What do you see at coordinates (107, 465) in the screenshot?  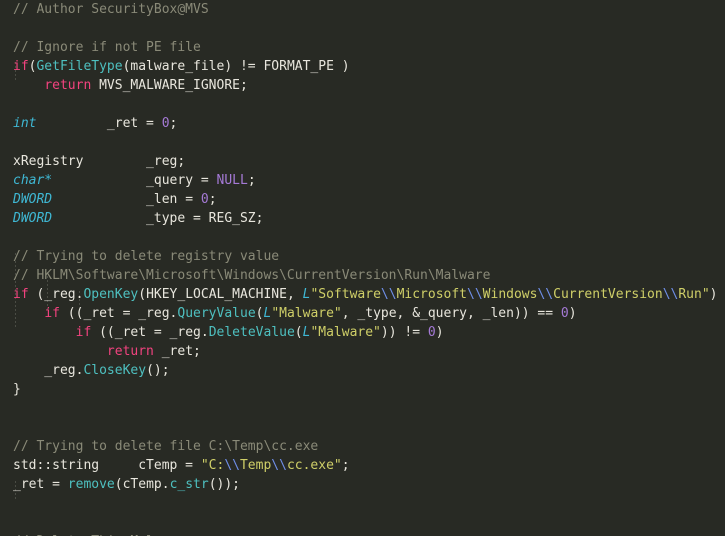 I see `token-plain: std::string cTemp =` at bounding box center [107, 465].